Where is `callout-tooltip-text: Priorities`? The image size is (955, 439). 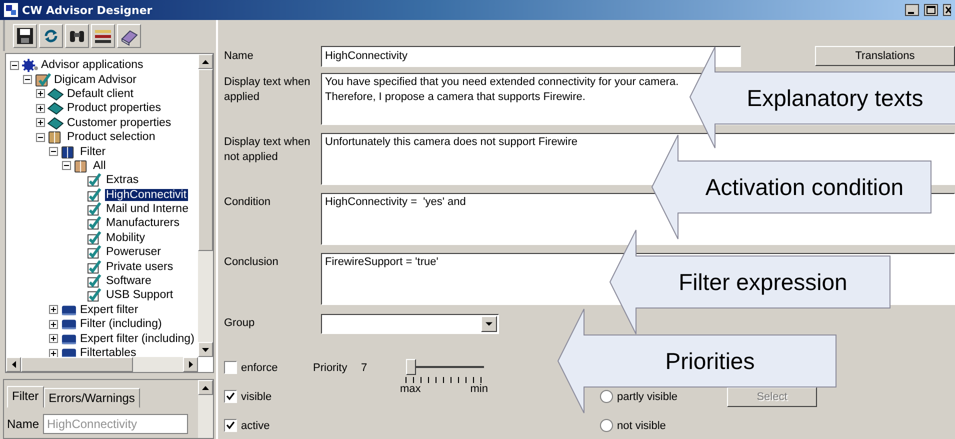
callout-tooltip-text: Priorities is located at coordinates (710, 361).